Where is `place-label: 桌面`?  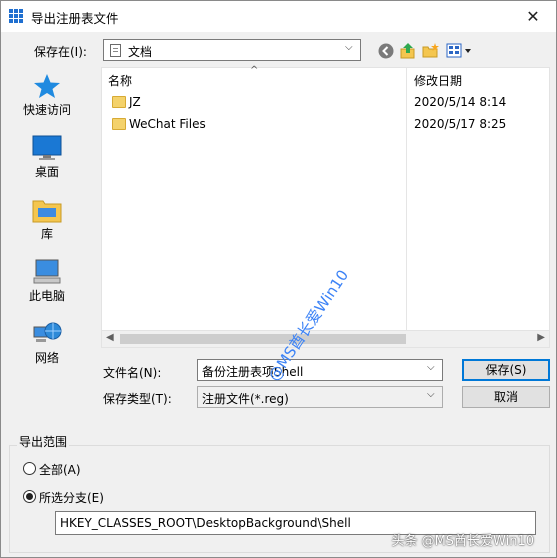
place-label: 桌面 is located at coordinates (46, 172).